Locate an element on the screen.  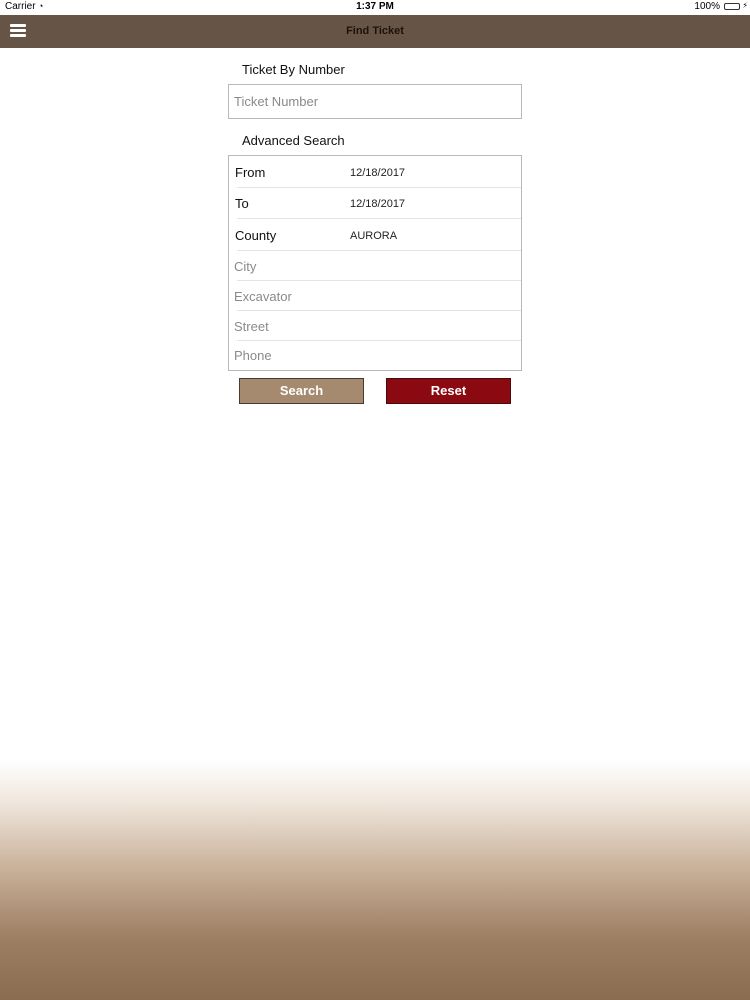
excavator-input is located at coordinates (375, 296).